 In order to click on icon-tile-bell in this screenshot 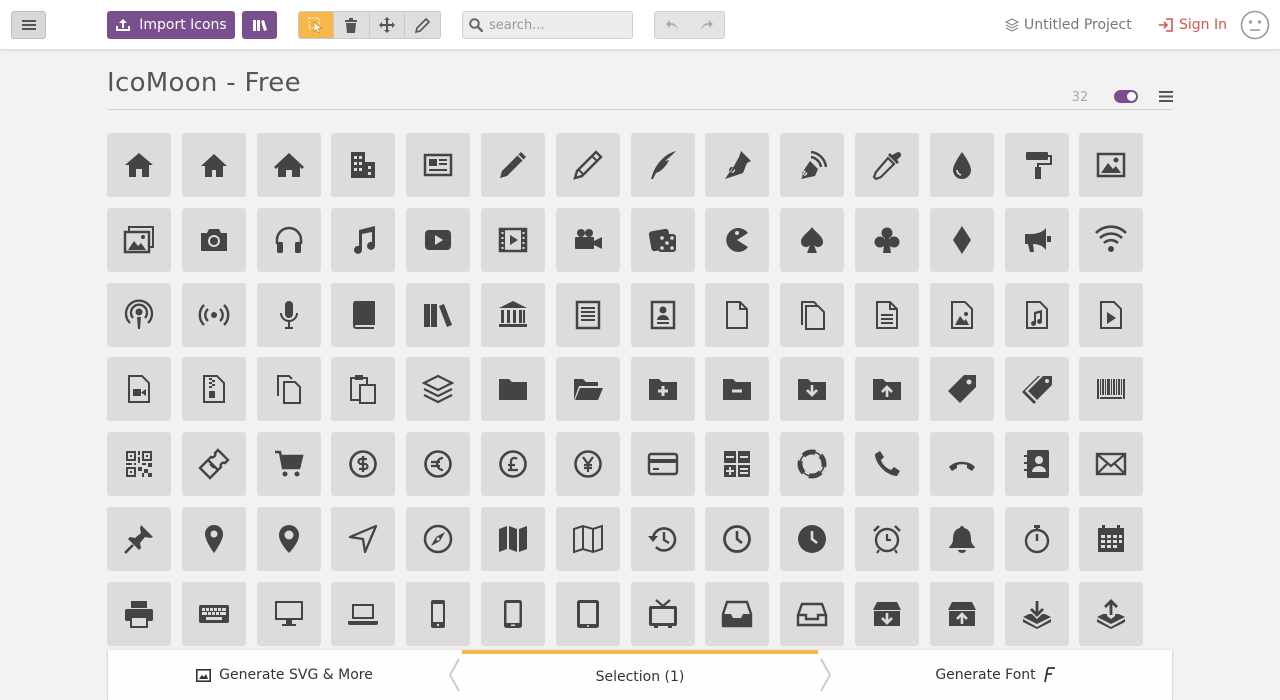, I will do `click(961, 538)`.